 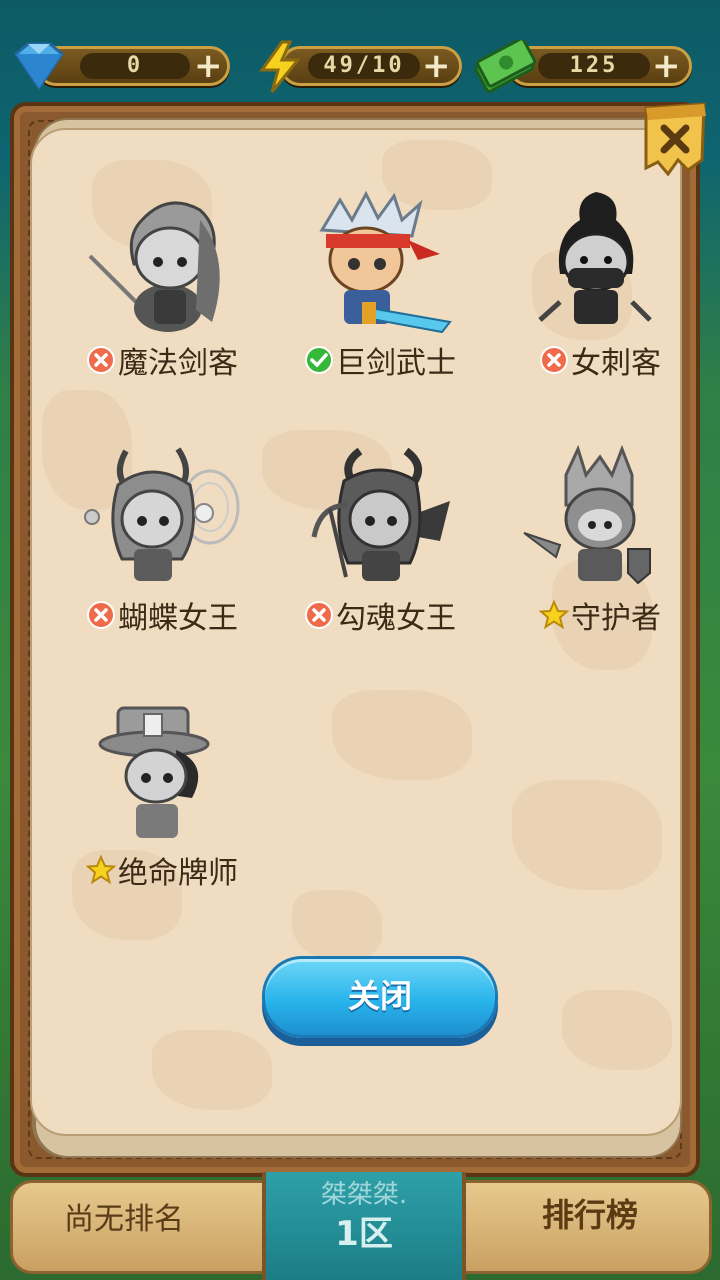 I want to click on hero-name: 蝴蝶女王, so click(x=178, y=618).